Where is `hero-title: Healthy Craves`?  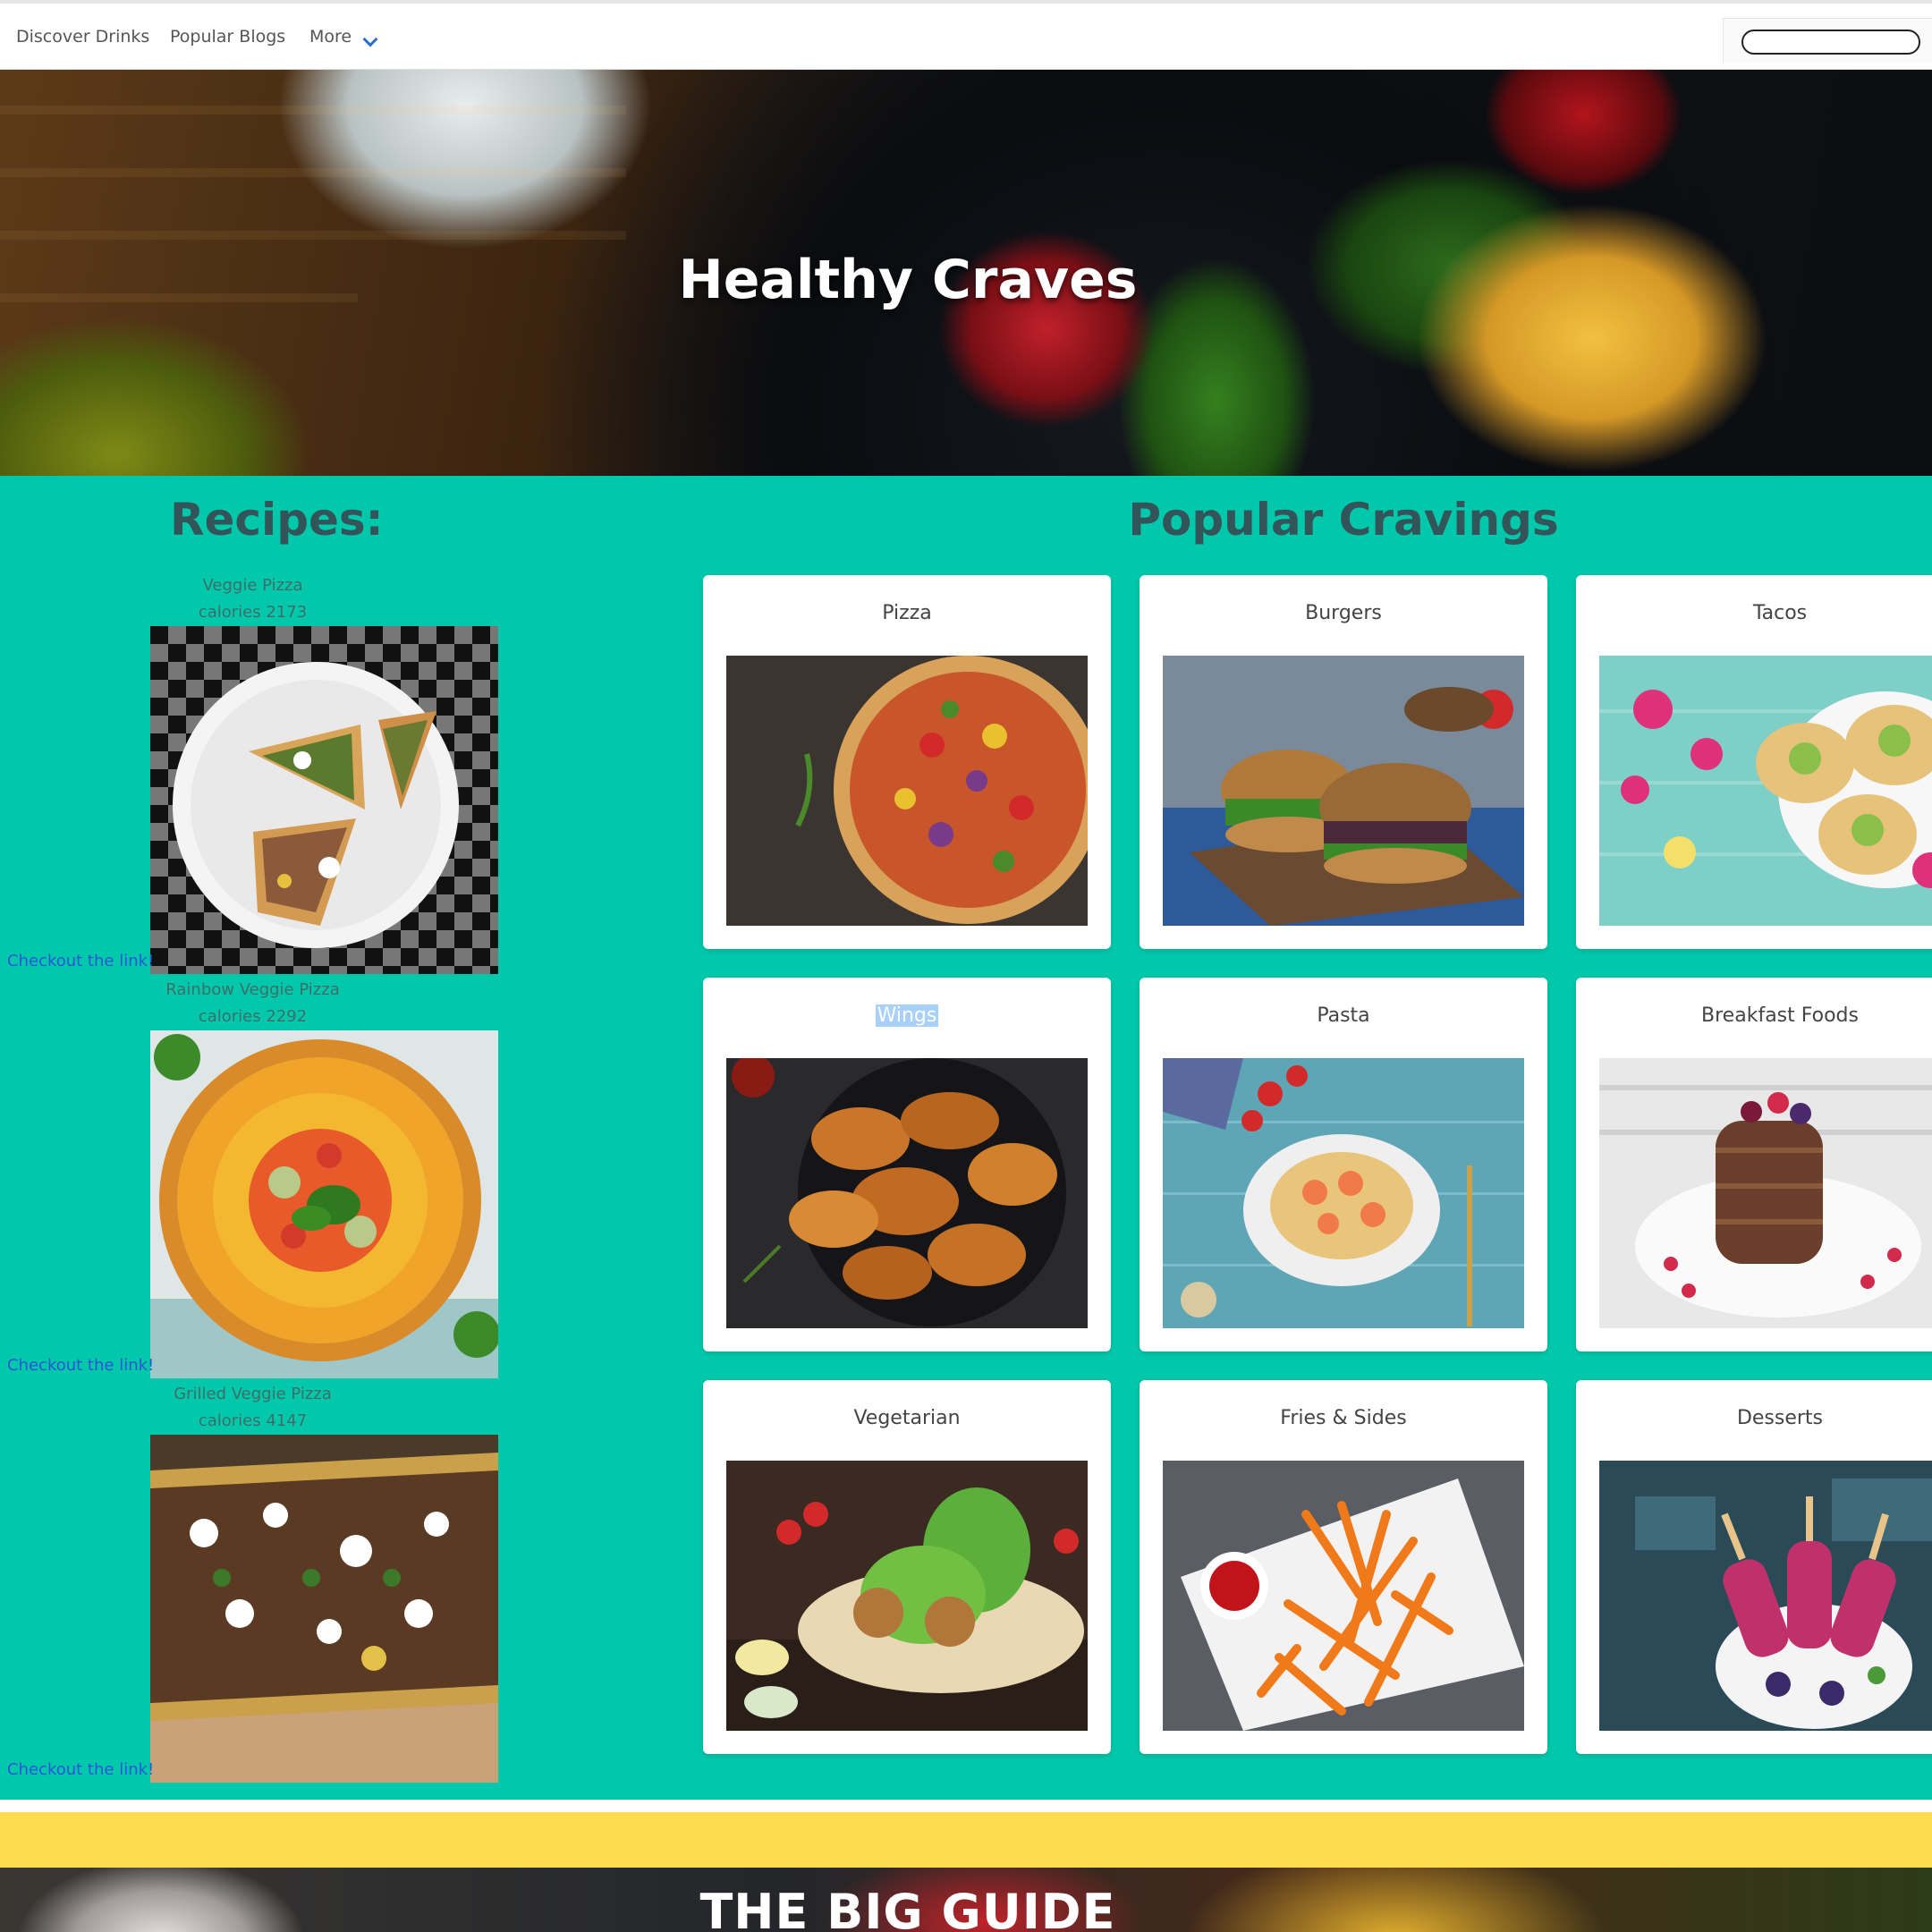 hero-title: Healthy Craves is located at coordinates (908, 280).